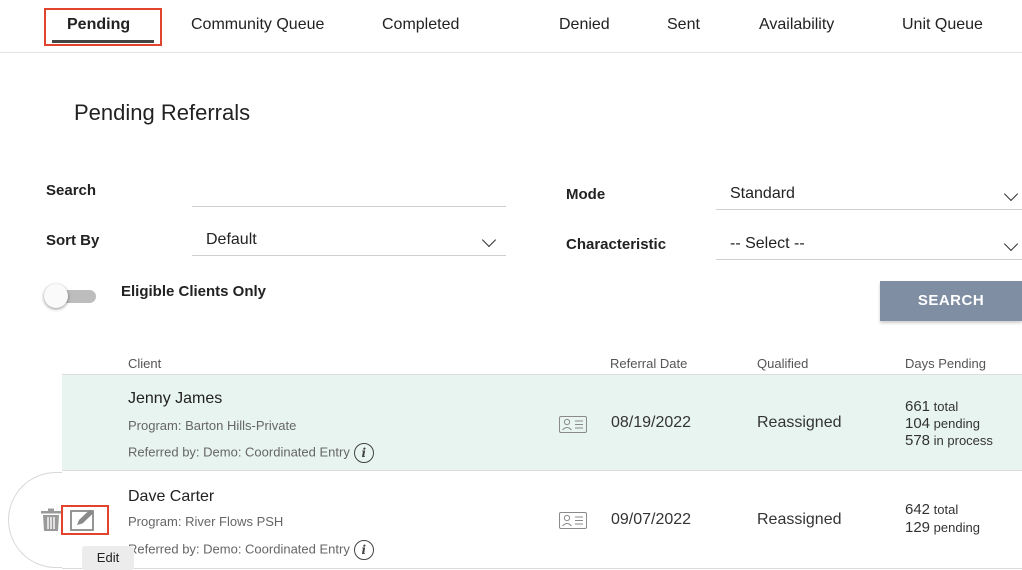 The image size is (1022, 570). I want to click on tab-unit-queue: Unit Queue, so click(942, 25).